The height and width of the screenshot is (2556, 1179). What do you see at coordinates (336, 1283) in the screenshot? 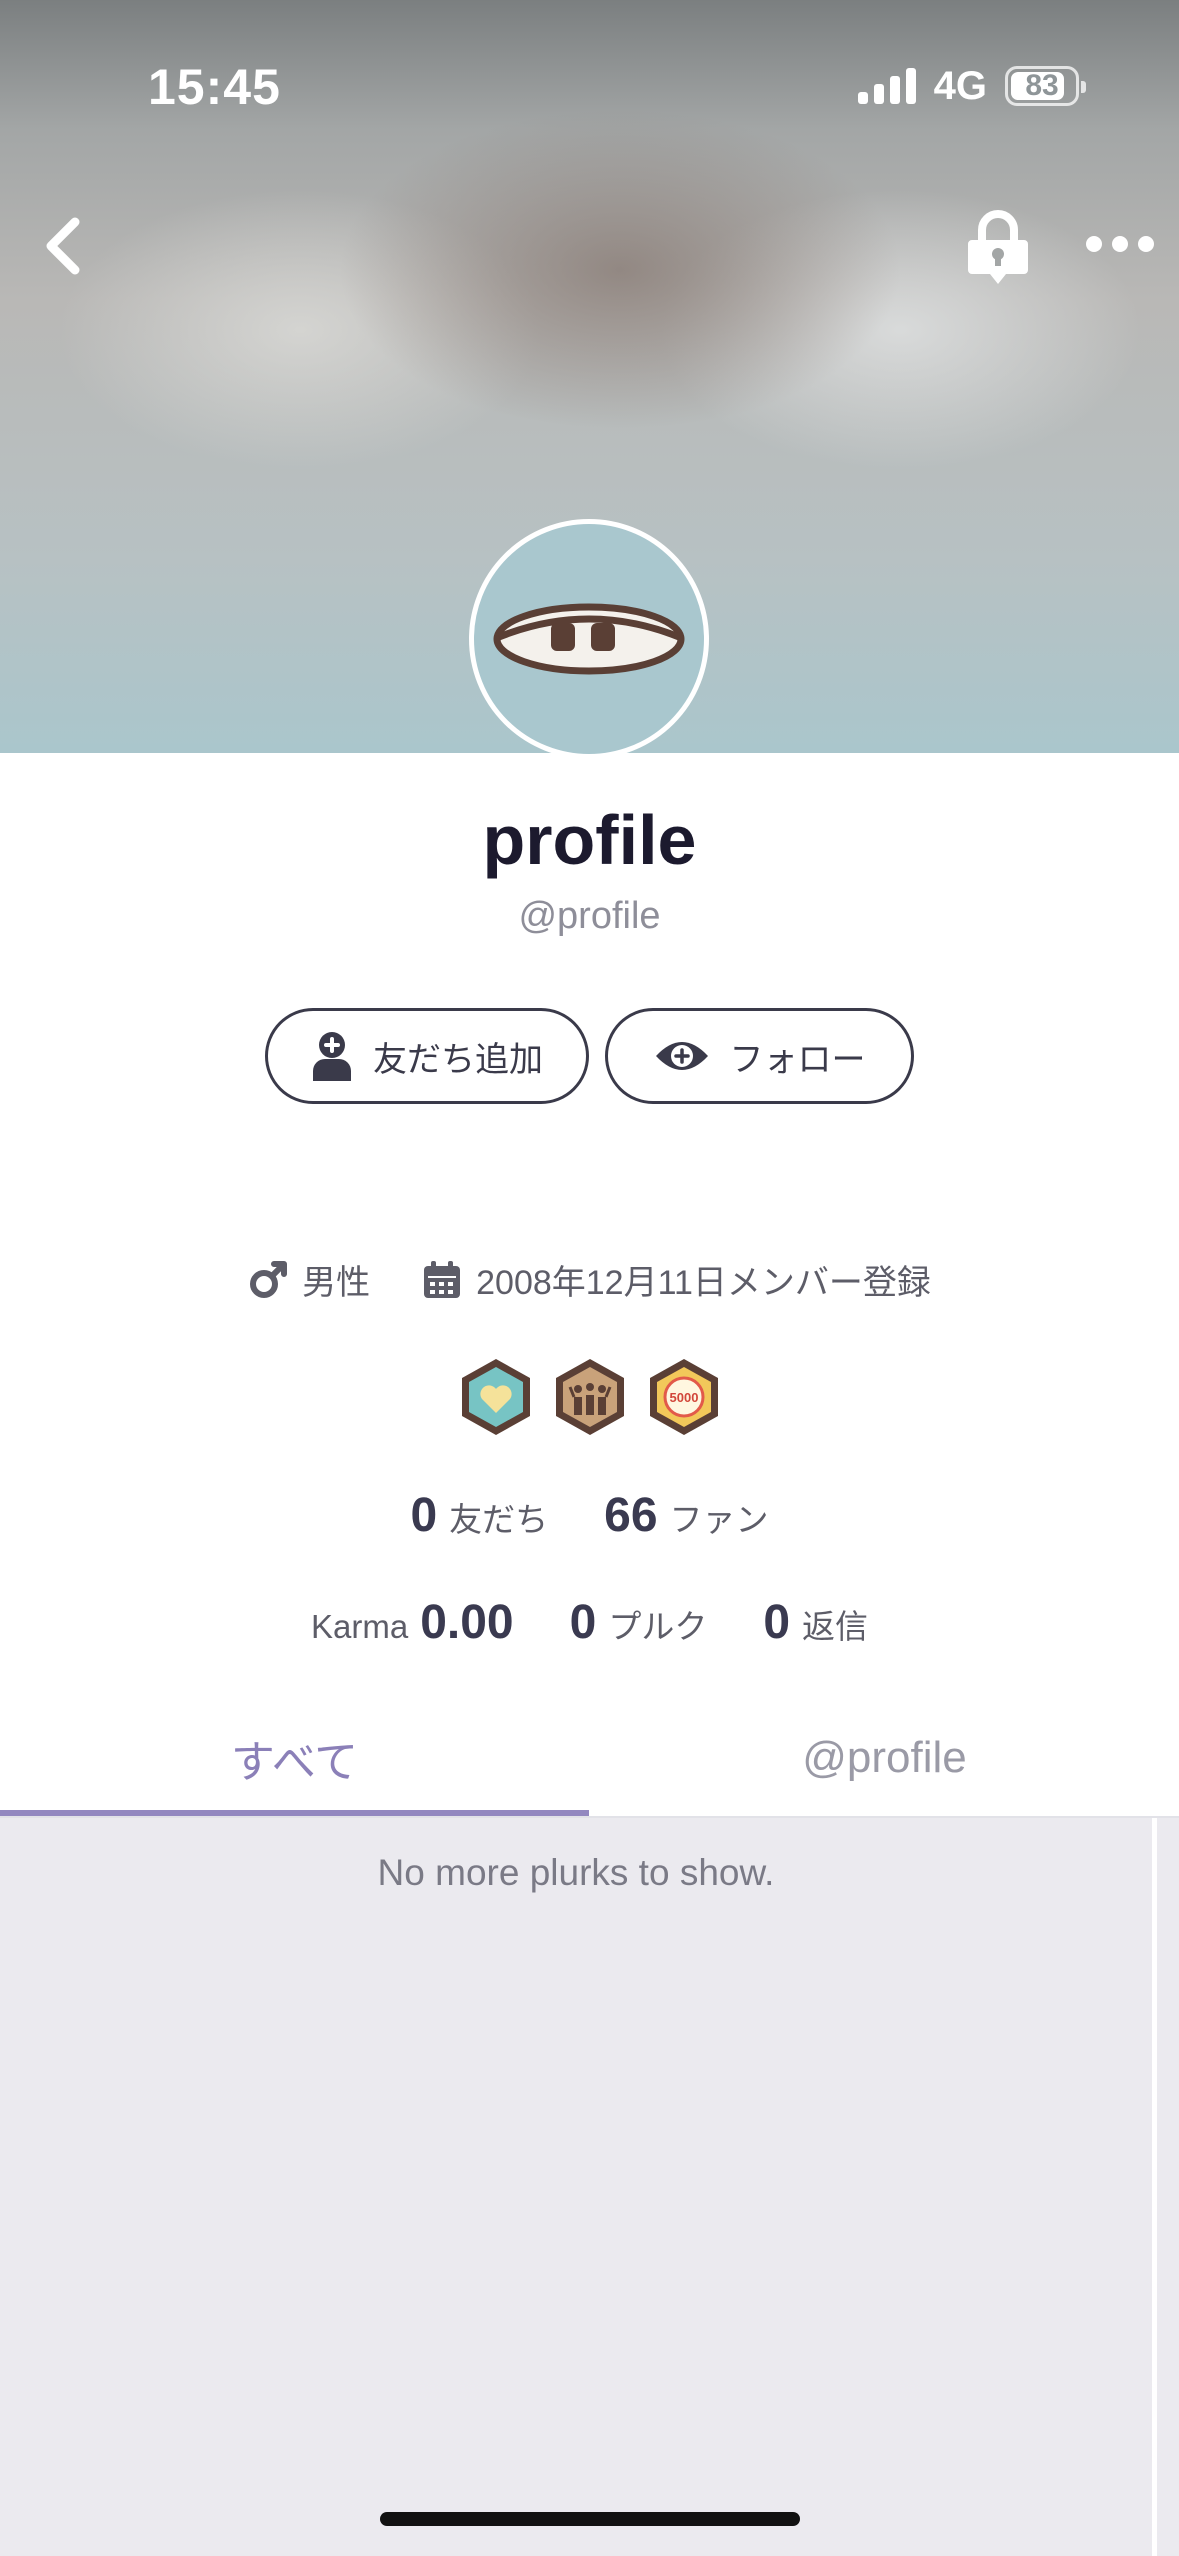
I see `gender-label: 男性` at bounding box center [336, 1283].